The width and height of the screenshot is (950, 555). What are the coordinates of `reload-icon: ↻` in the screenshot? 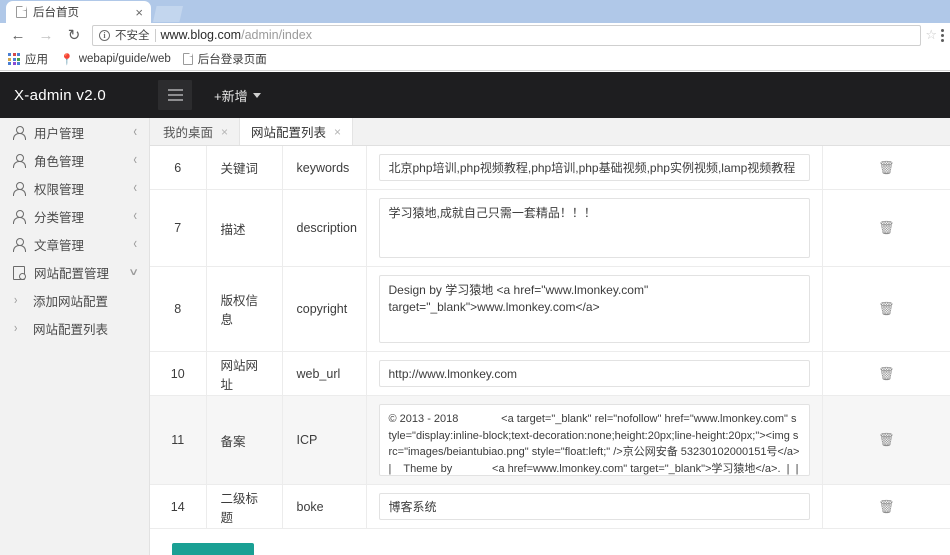 It's located at (74, 35).